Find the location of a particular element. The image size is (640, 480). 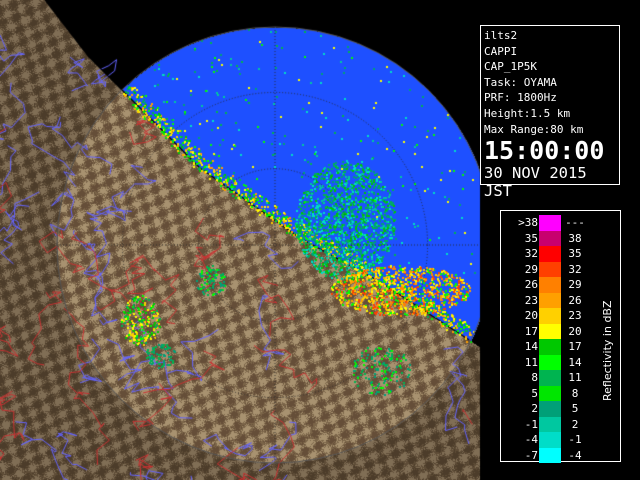

date-label: 30 NOV 2015 JST is located at coordinates (535, 182).